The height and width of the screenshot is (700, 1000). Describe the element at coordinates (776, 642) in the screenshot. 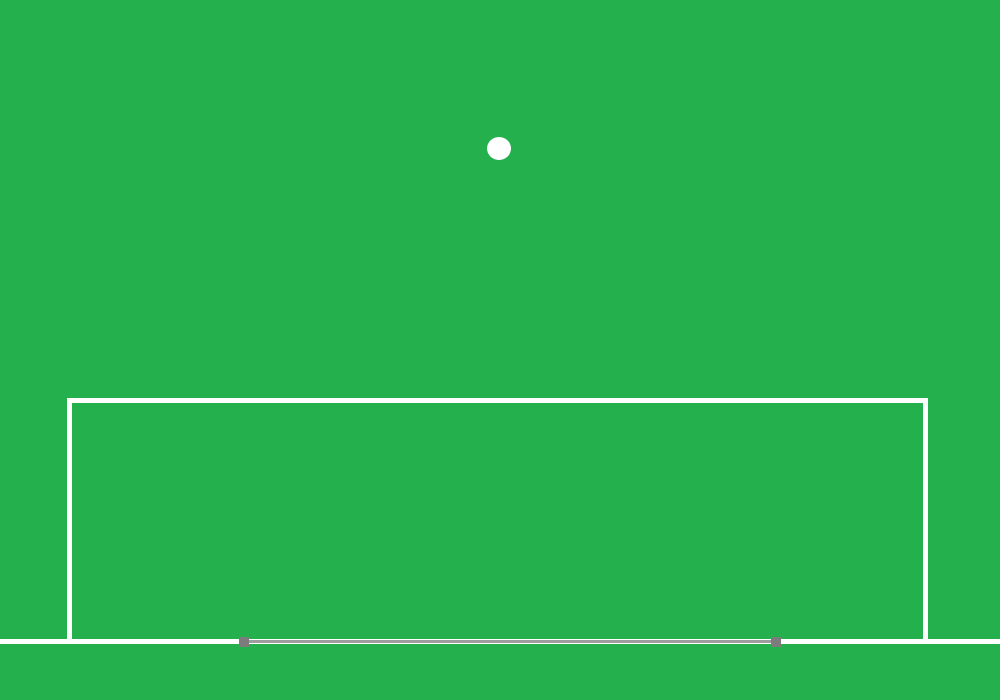

I see `right-goal-post` at that location.